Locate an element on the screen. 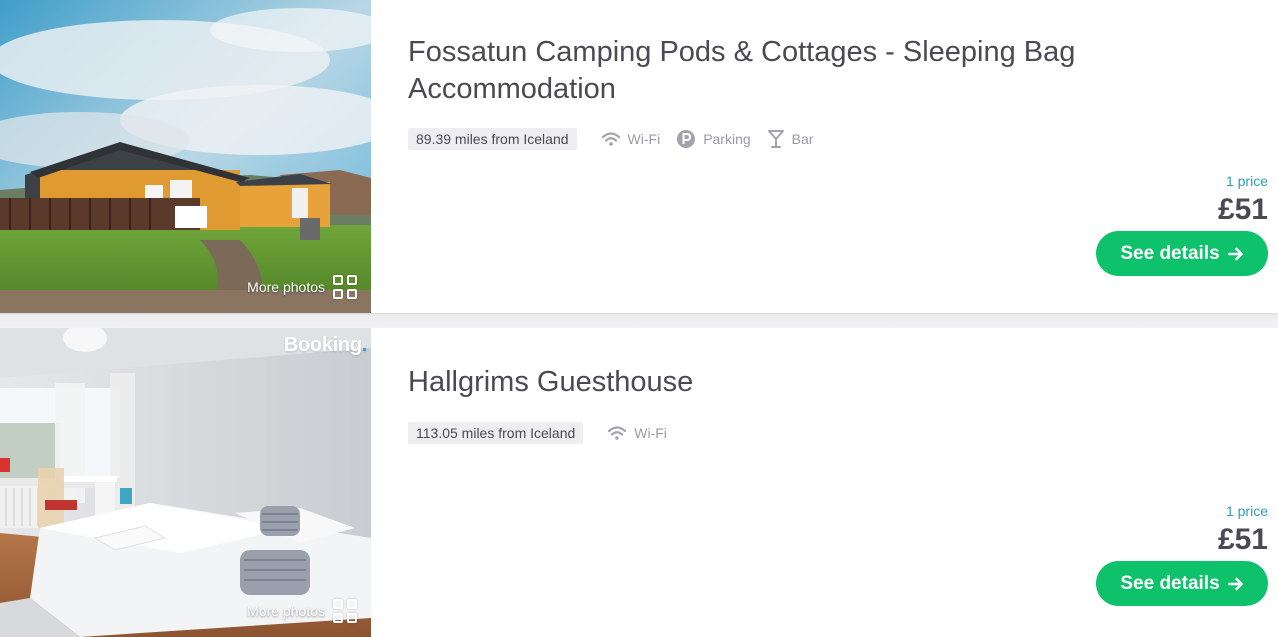 The height and width of the screenshot is (637, 1278). bedroom-photo is located at coordinates (185, 482).